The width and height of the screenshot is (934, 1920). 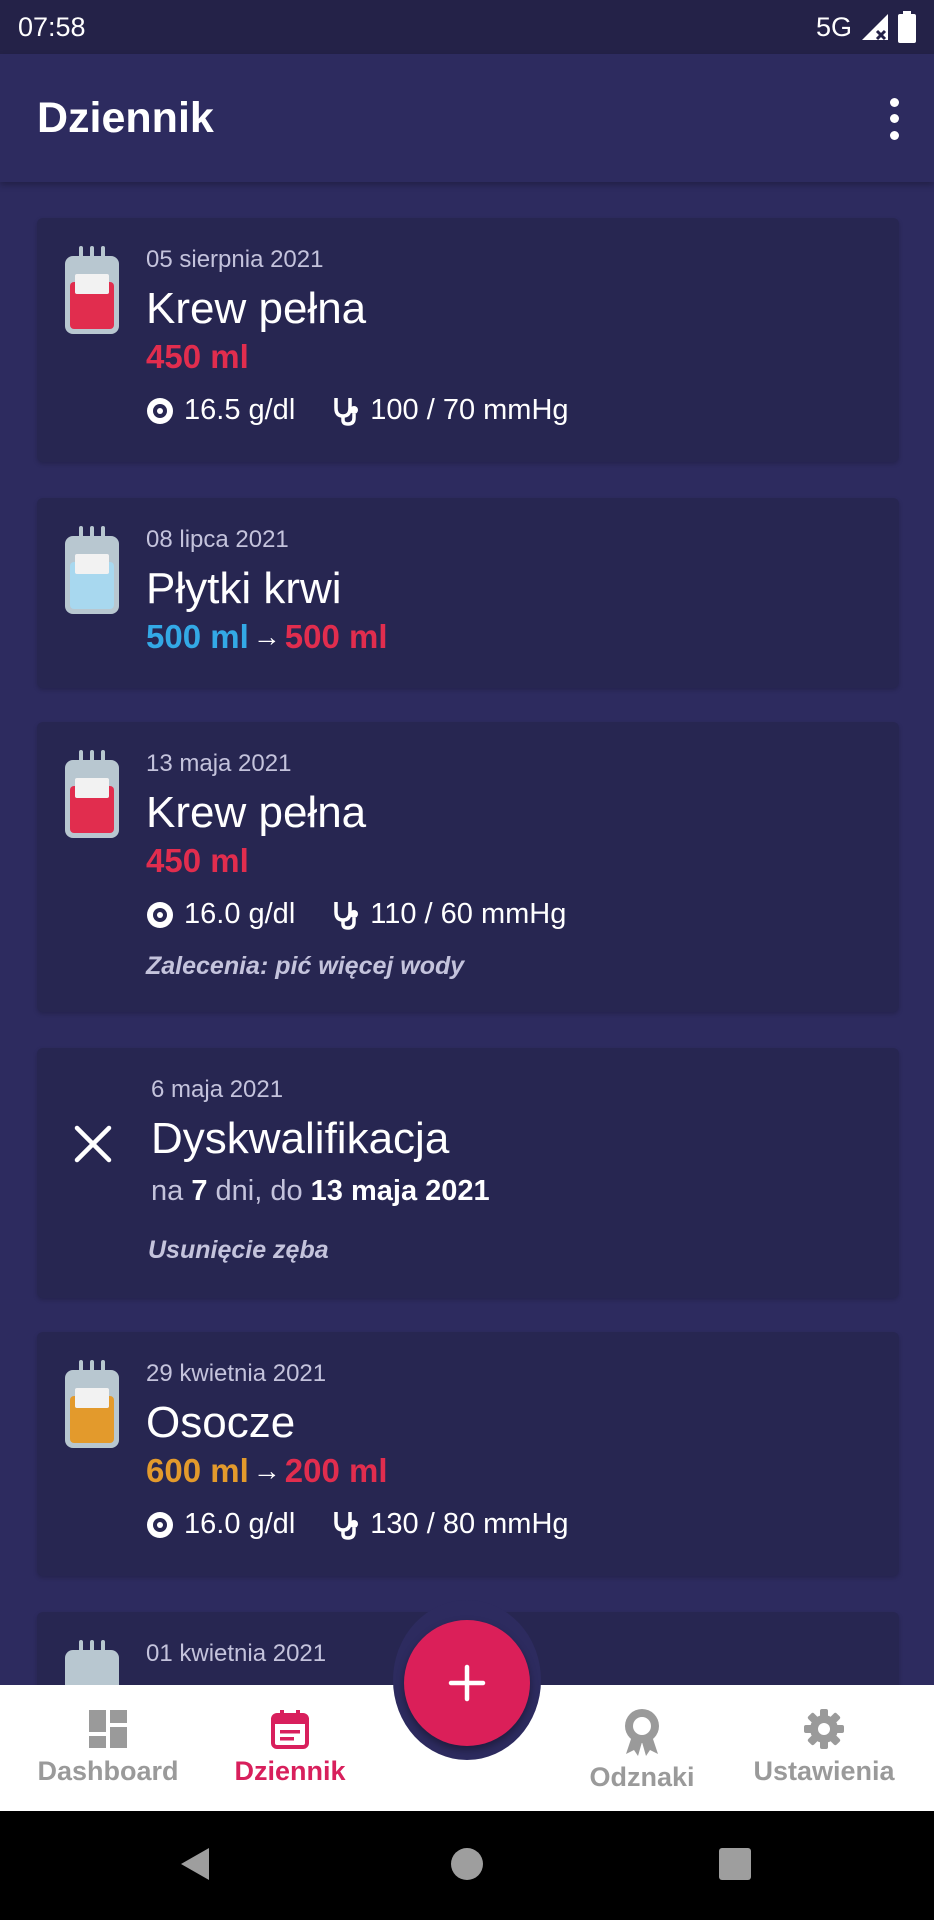 What do you see at coordinates (824, 1771) in the screenshot?
I see `nav-label: Ustawienia` at bounding box center [824, 1771].